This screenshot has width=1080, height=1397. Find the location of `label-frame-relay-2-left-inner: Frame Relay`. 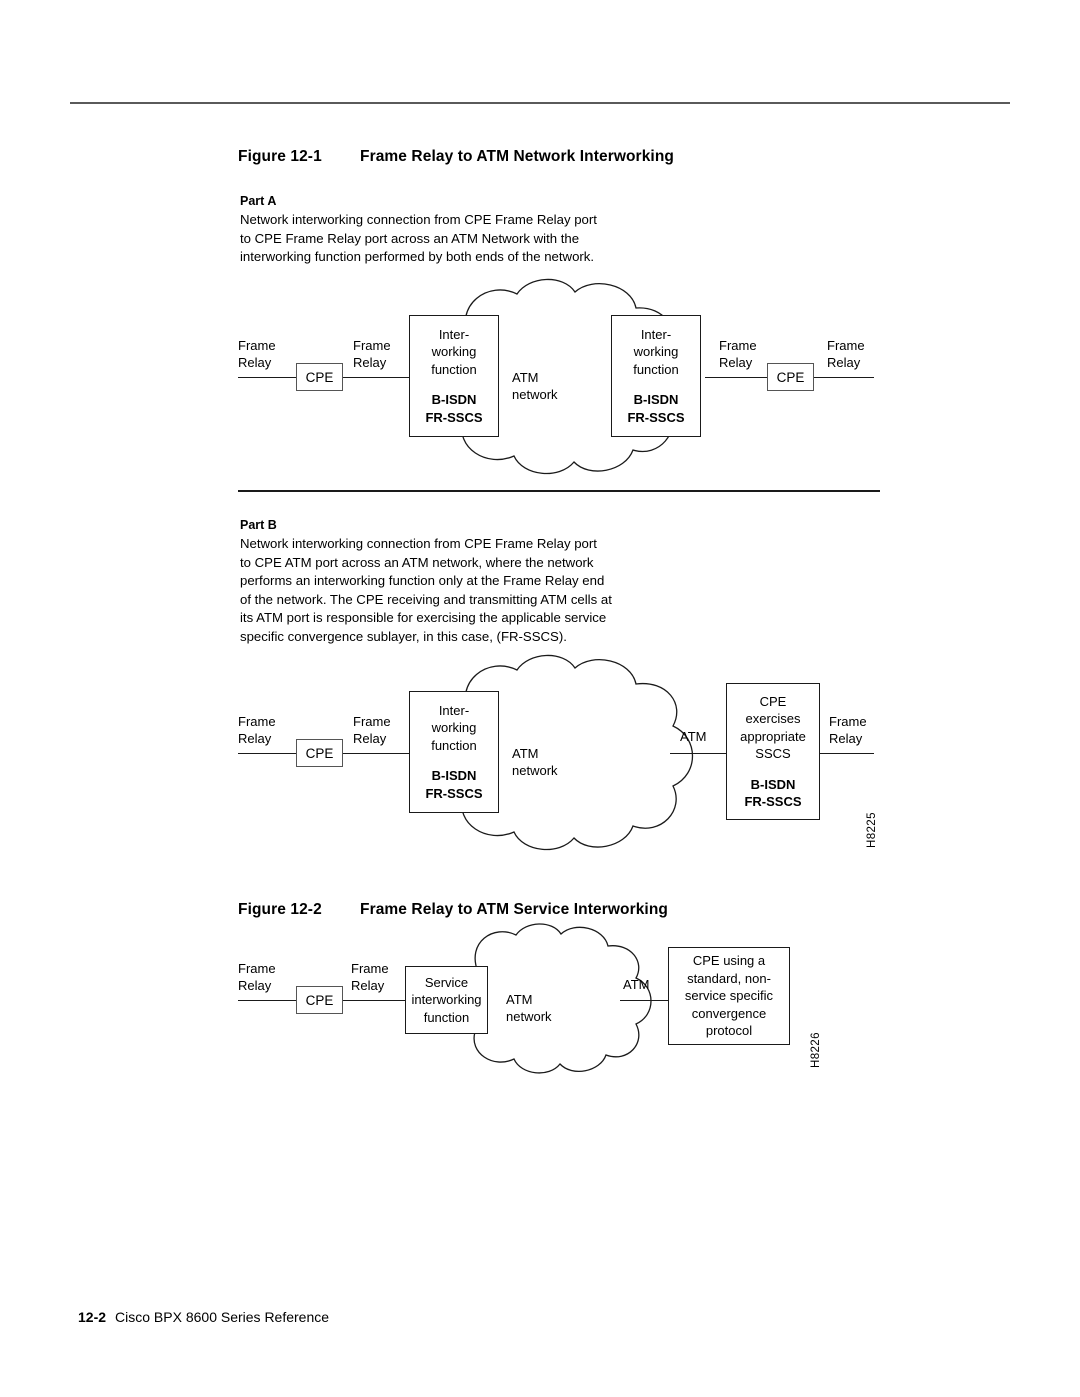

label-frame-relay-2-left-inner: Frame Relay is located at coordinates (370, 977).